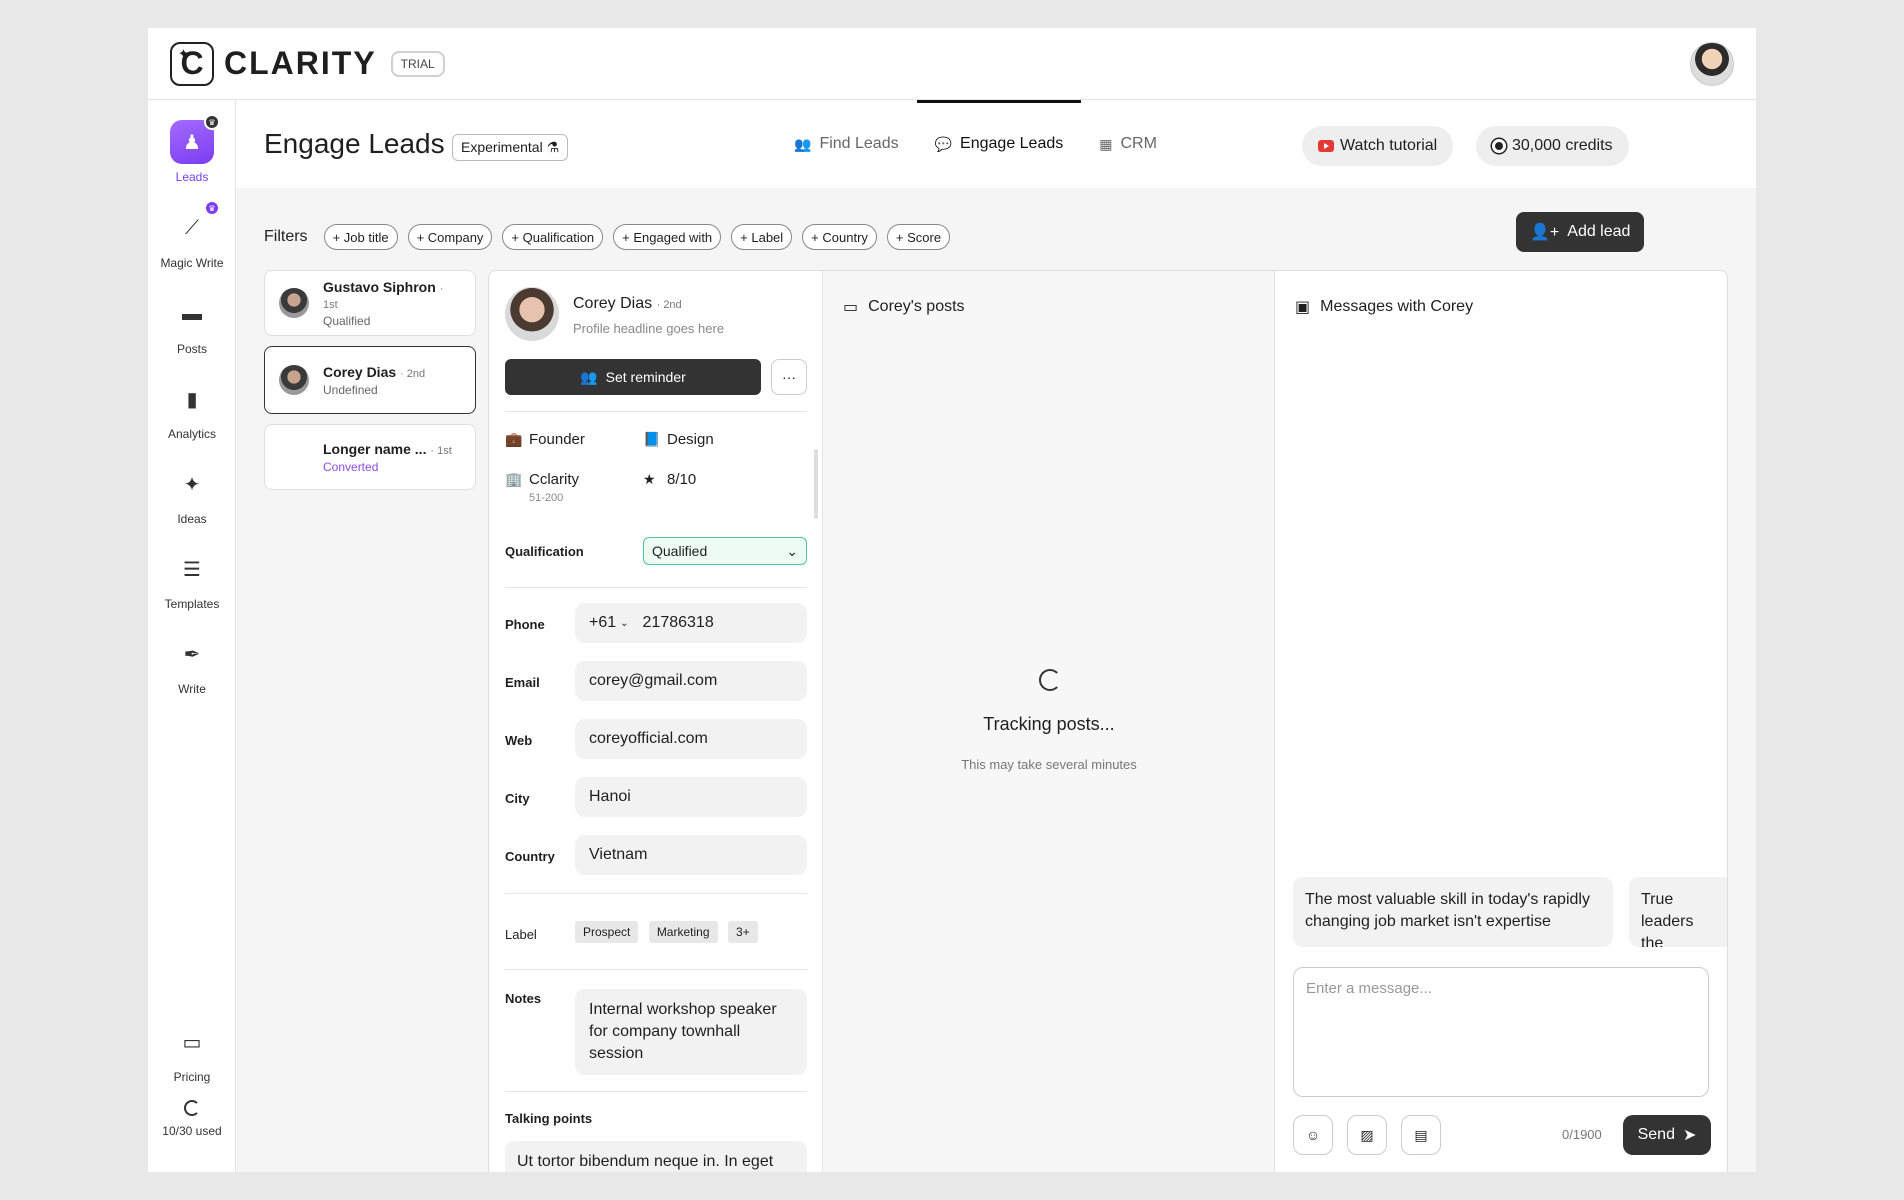 This screenshot has width=1904, height=1200. I want to click on table-icon: ▦, so click(1106, 143).